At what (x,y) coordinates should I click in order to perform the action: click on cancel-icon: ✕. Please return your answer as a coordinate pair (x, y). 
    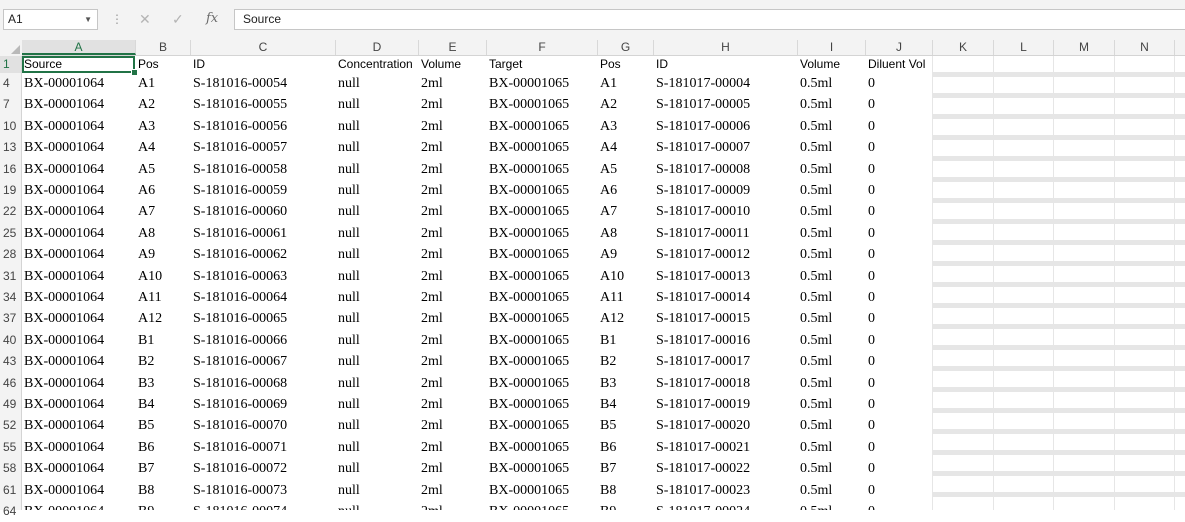
    Looking at the image, I should click on (145, 19).